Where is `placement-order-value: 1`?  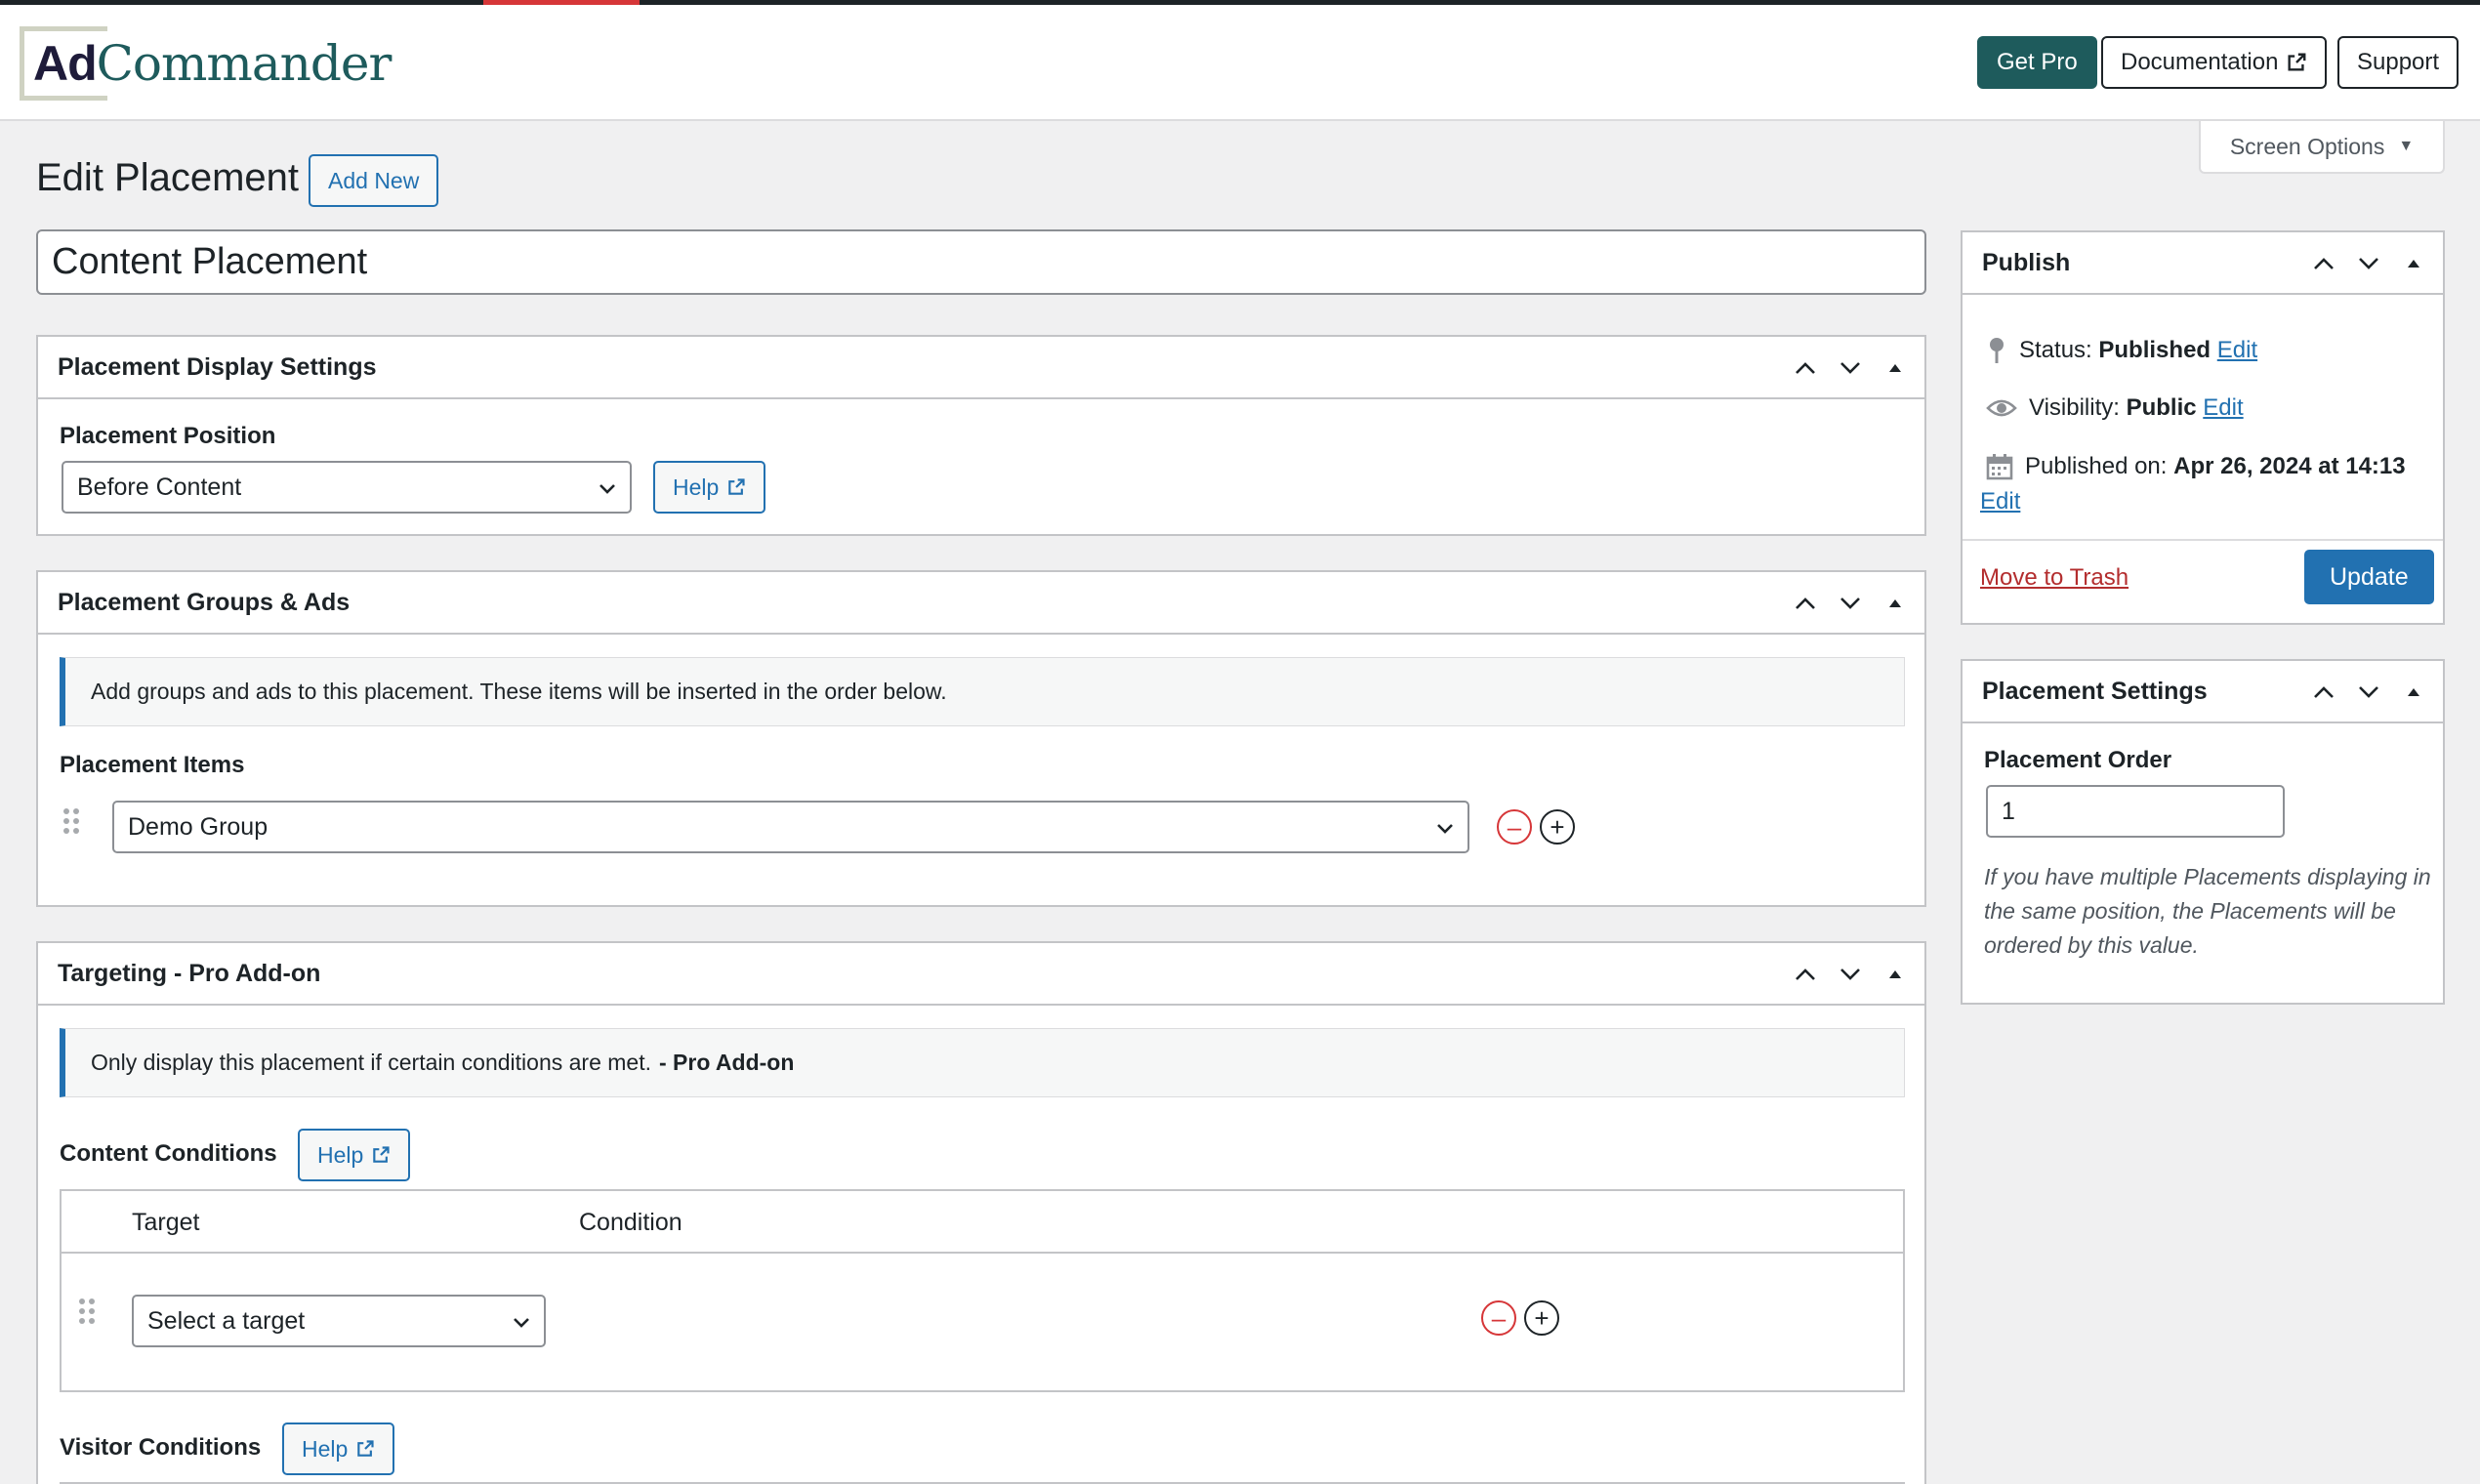
placement-order-value: 1 is located at coordinates (2009, 811).